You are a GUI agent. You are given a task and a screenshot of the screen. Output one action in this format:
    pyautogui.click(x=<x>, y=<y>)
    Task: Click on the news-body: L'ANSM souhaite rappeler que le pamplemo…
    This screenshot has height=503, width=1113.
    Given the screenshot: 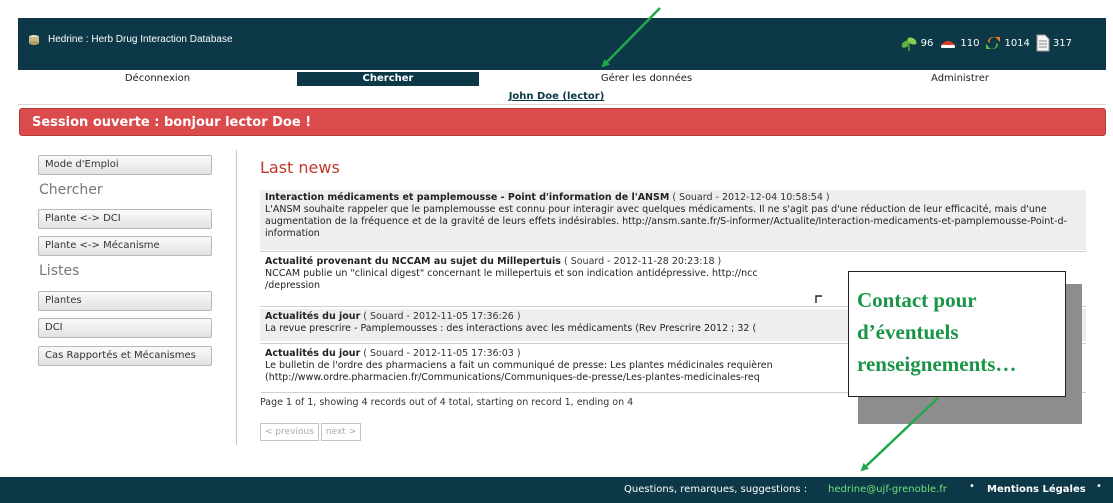 What is the action you would take?
    pyautogui.click(x=666, y=221)
    